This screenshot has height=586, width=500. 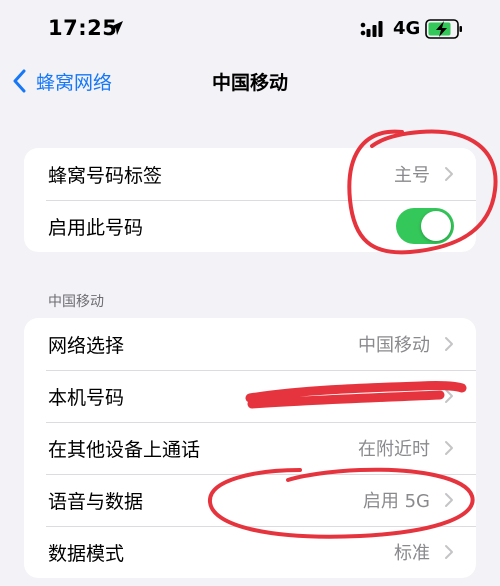 What do you see at coordinates (250, 226) in the screenshot?
I see `row-enable-number: 启用此号码` at bounding box center [250, 226].